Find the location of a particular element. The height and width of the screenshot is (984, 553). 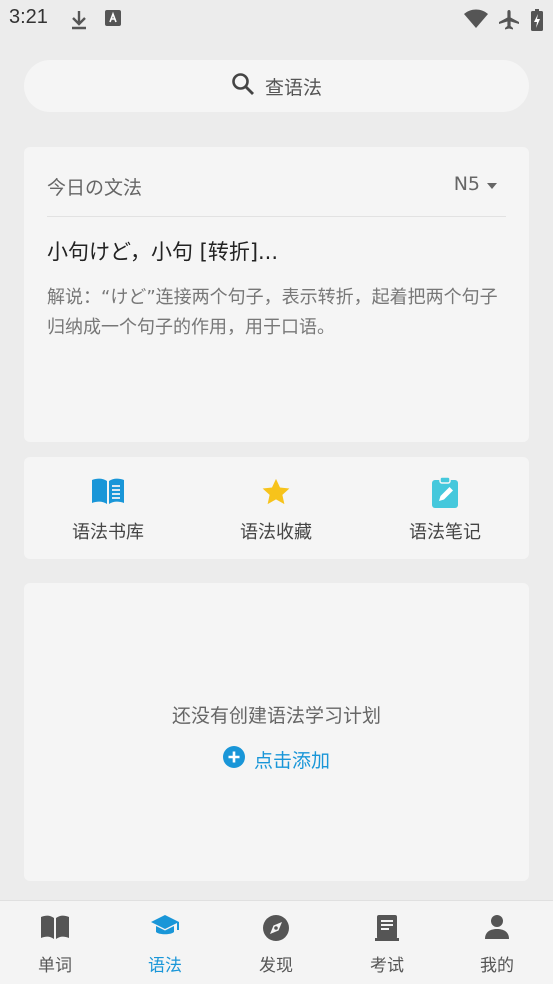

add-plan-button: 点击添加 is located at coordinates (276, 759).